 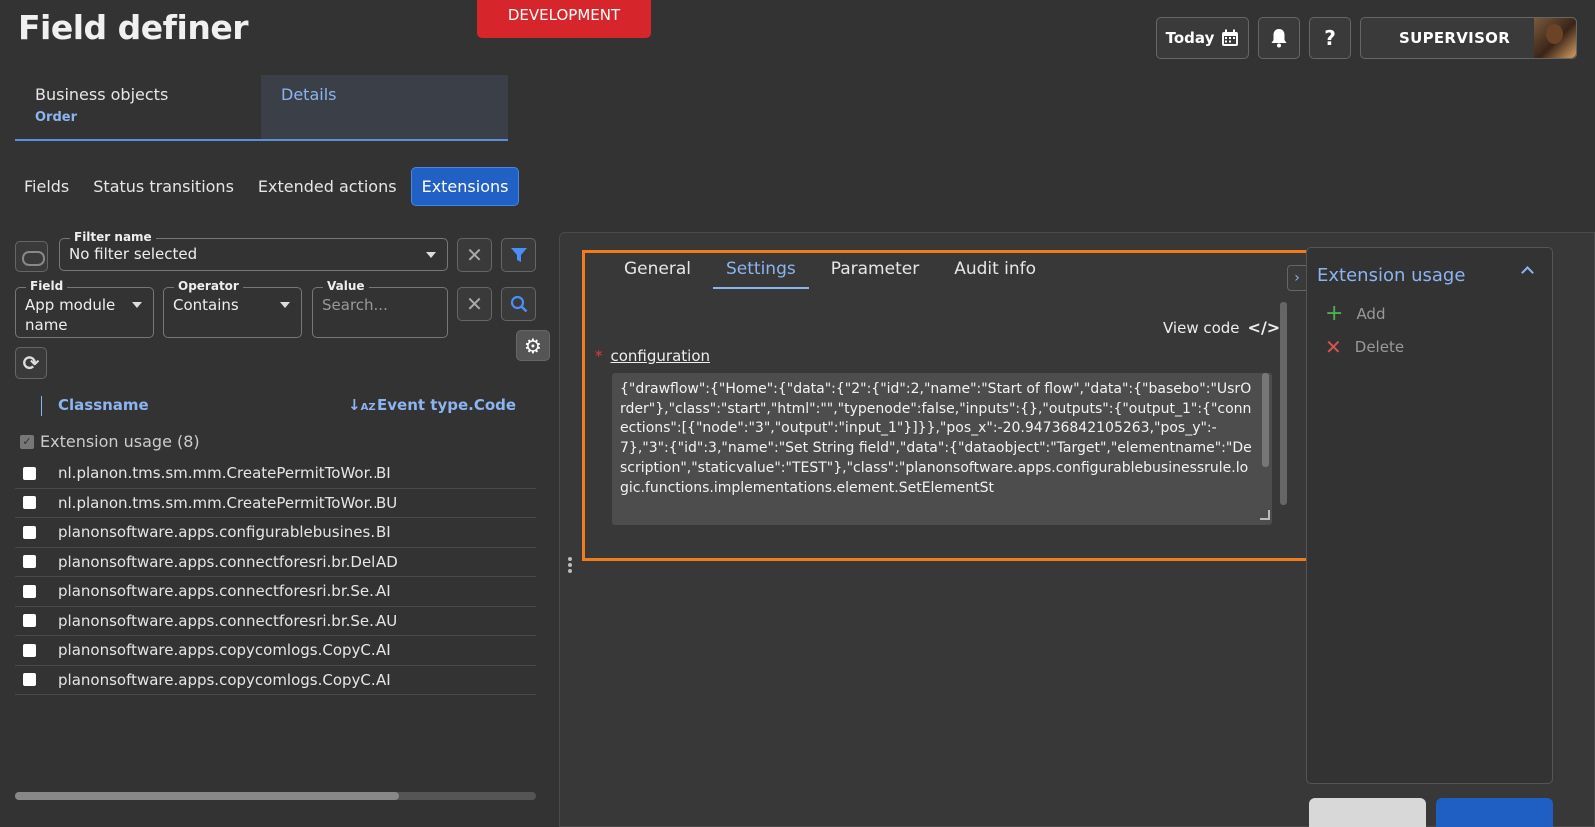 What do you see at coordinates (387, 502) in the screenshot?
I see `row-code: BU` at bounding box center [387, 502].